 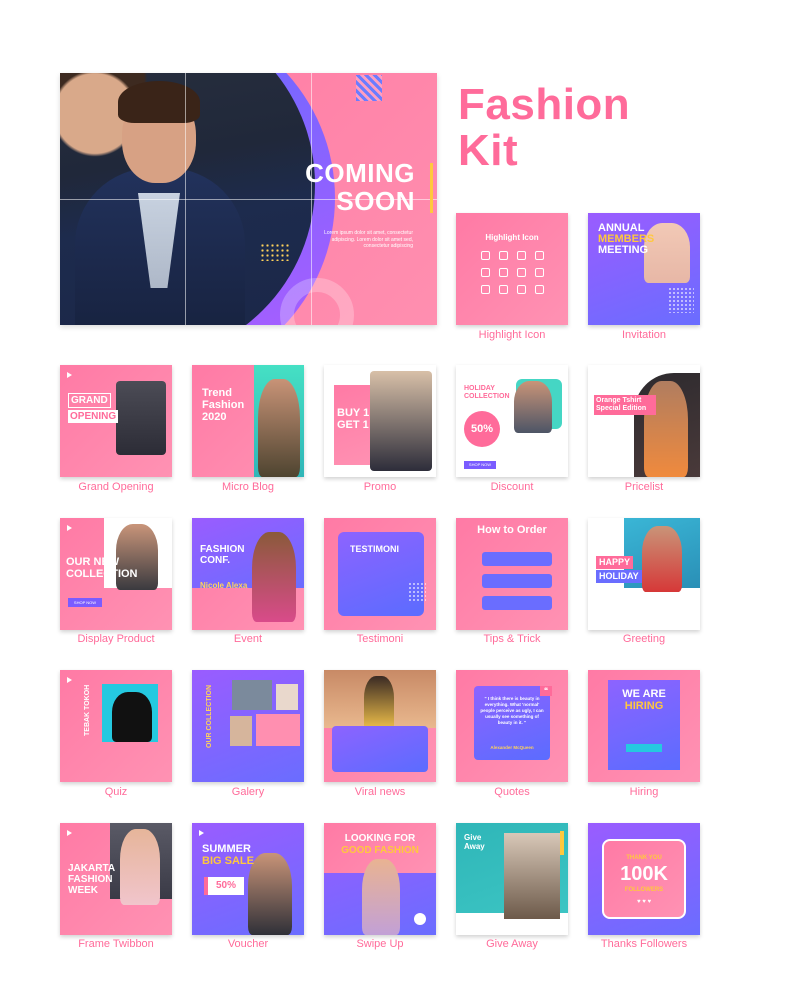 What do you see at coordinates (375, 201) in the screenshot?
I see `hero-headline-line2: SOON` at bounding box center [375, 201].